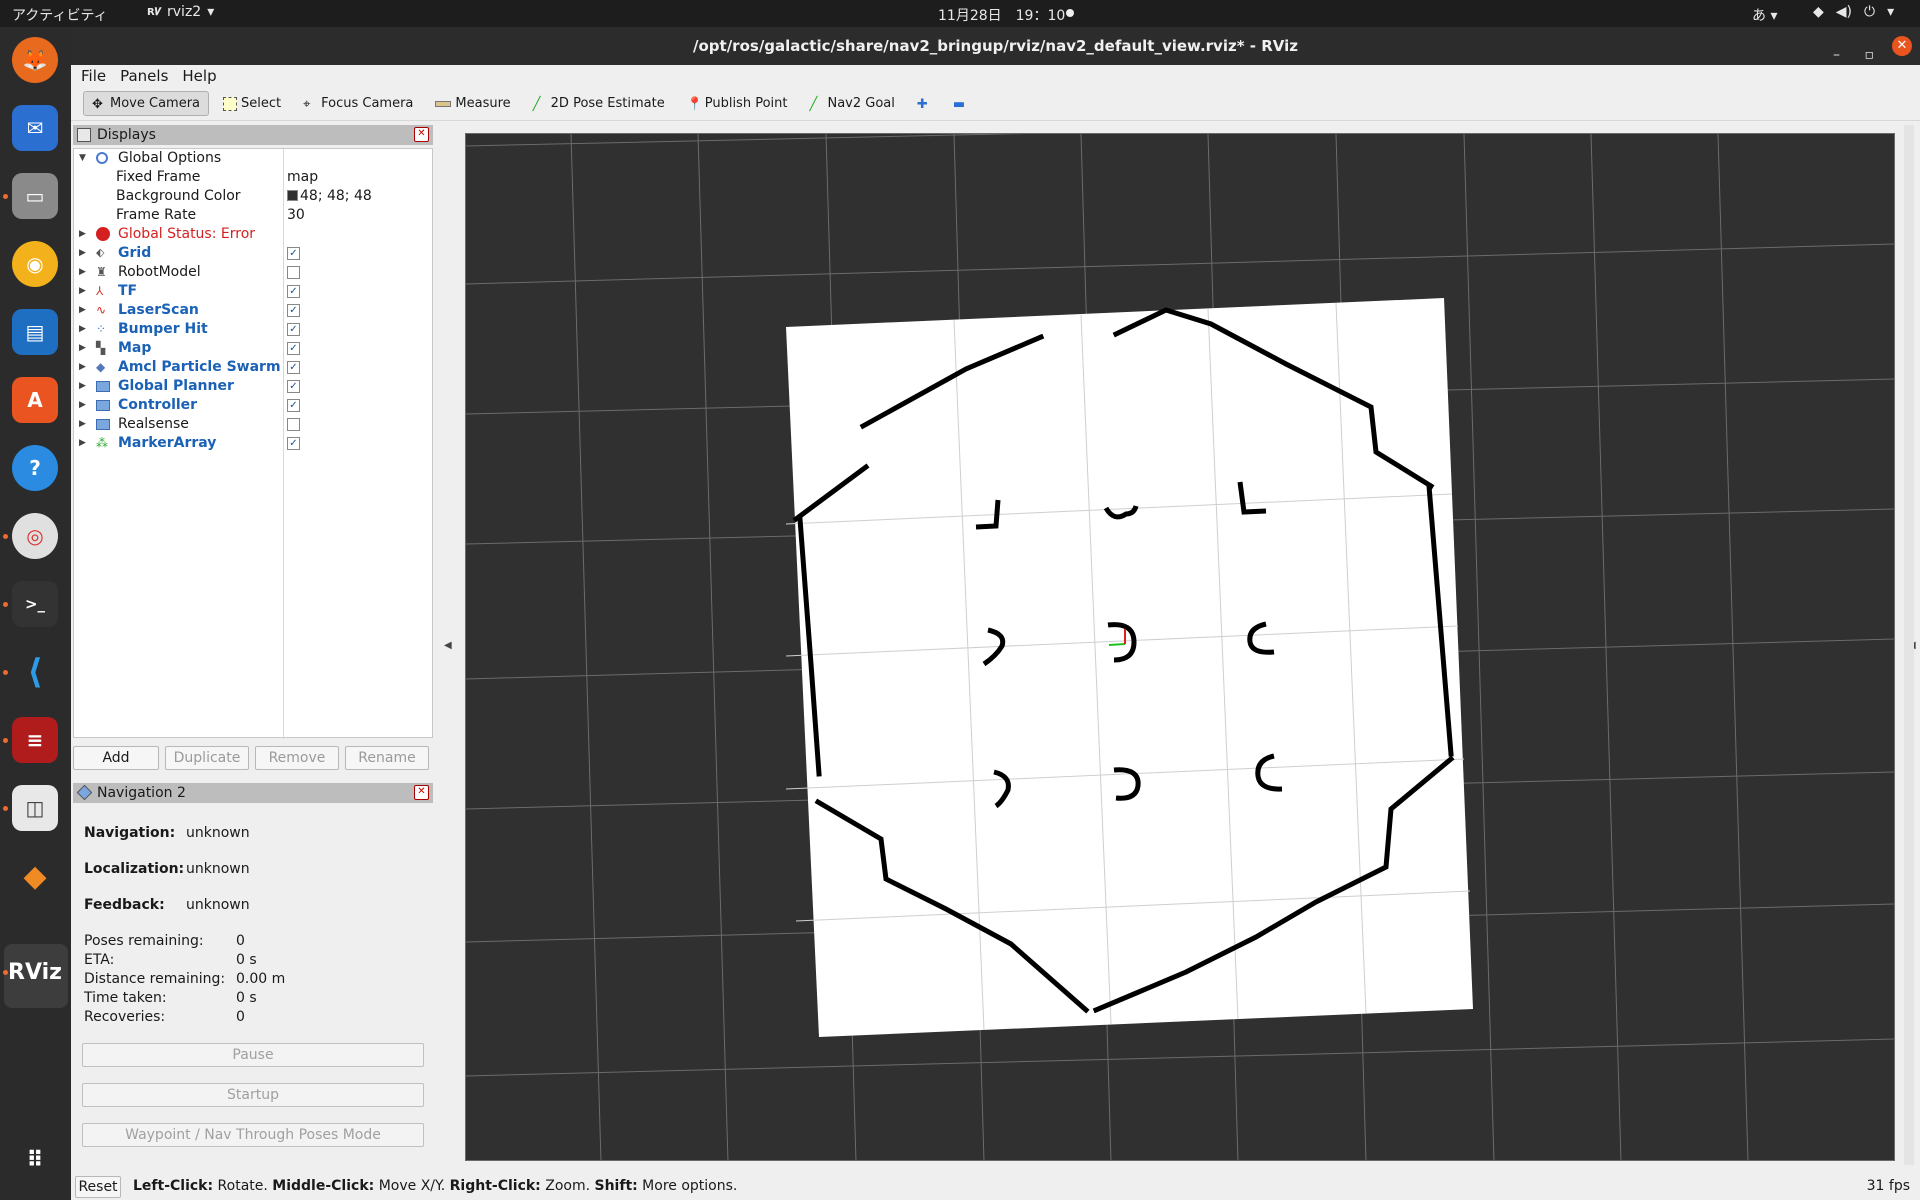 The image size is (1920, 1200). I want to click on system-monitor-icon: ≡, so click(35, 740).